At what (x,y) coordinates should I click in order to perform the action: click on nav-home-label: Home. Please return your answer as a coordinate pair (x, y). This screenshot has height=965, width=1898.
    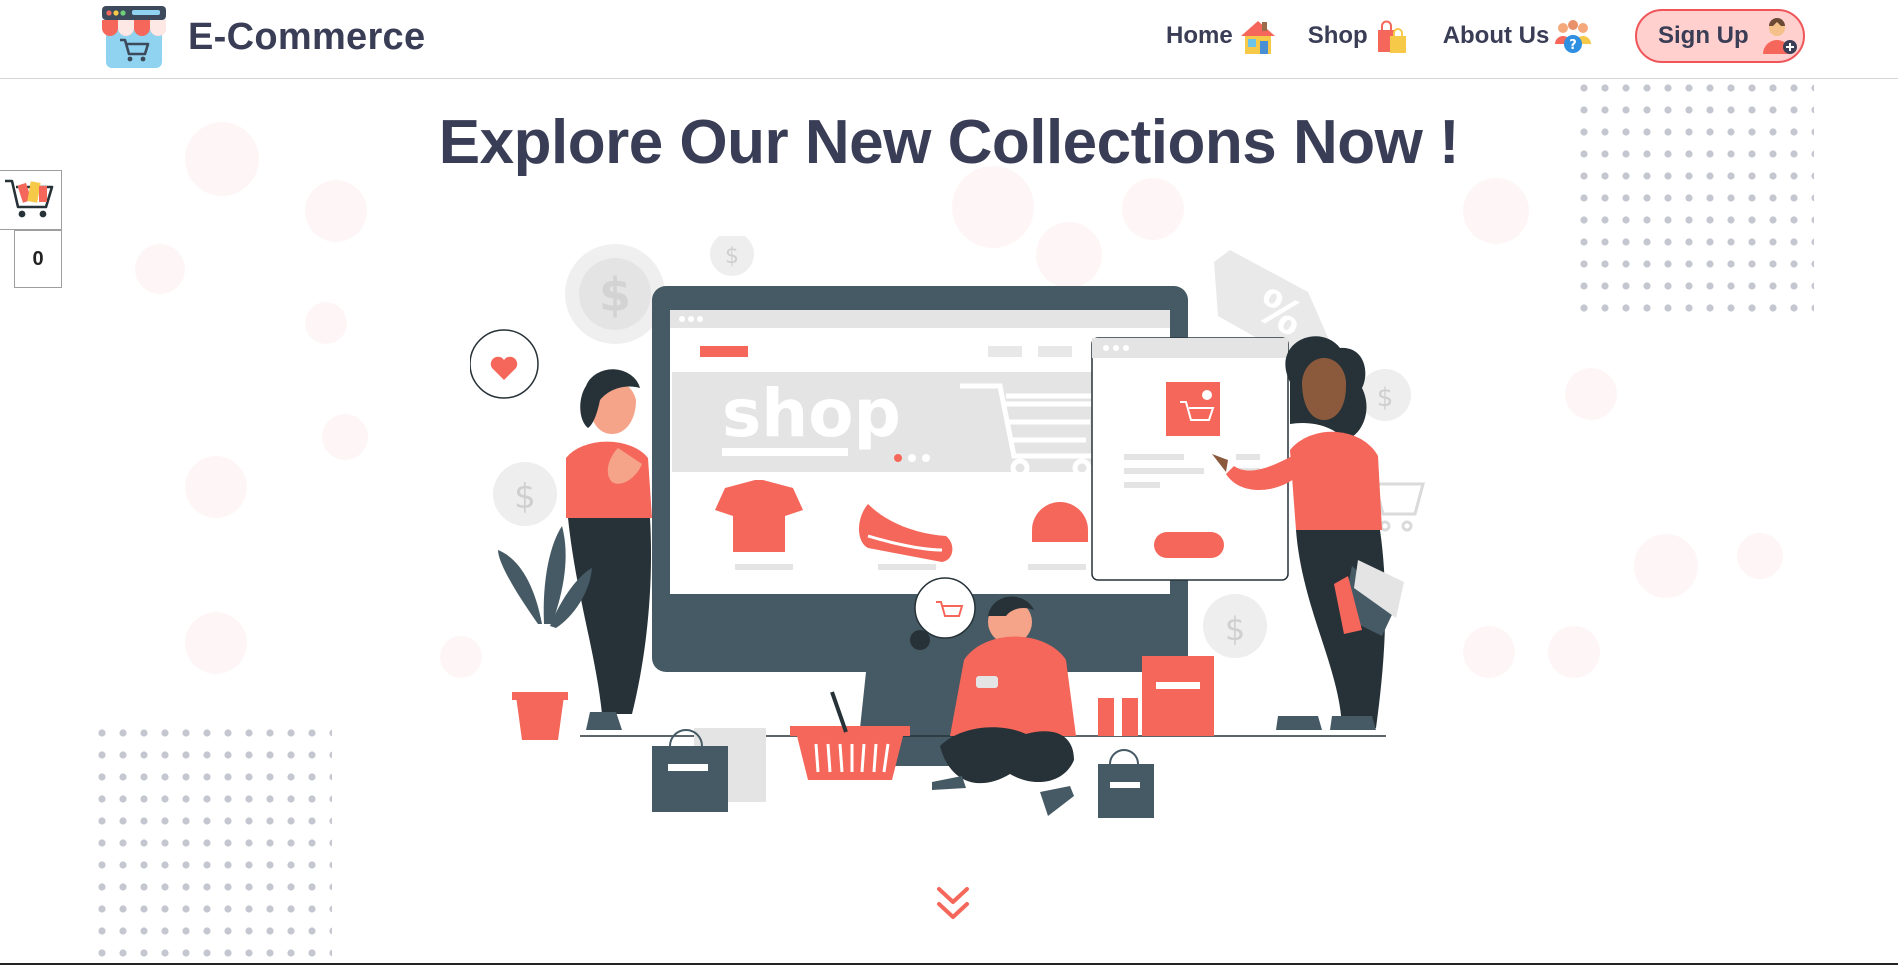
    Looking at the image, I should click on (1199, 35).